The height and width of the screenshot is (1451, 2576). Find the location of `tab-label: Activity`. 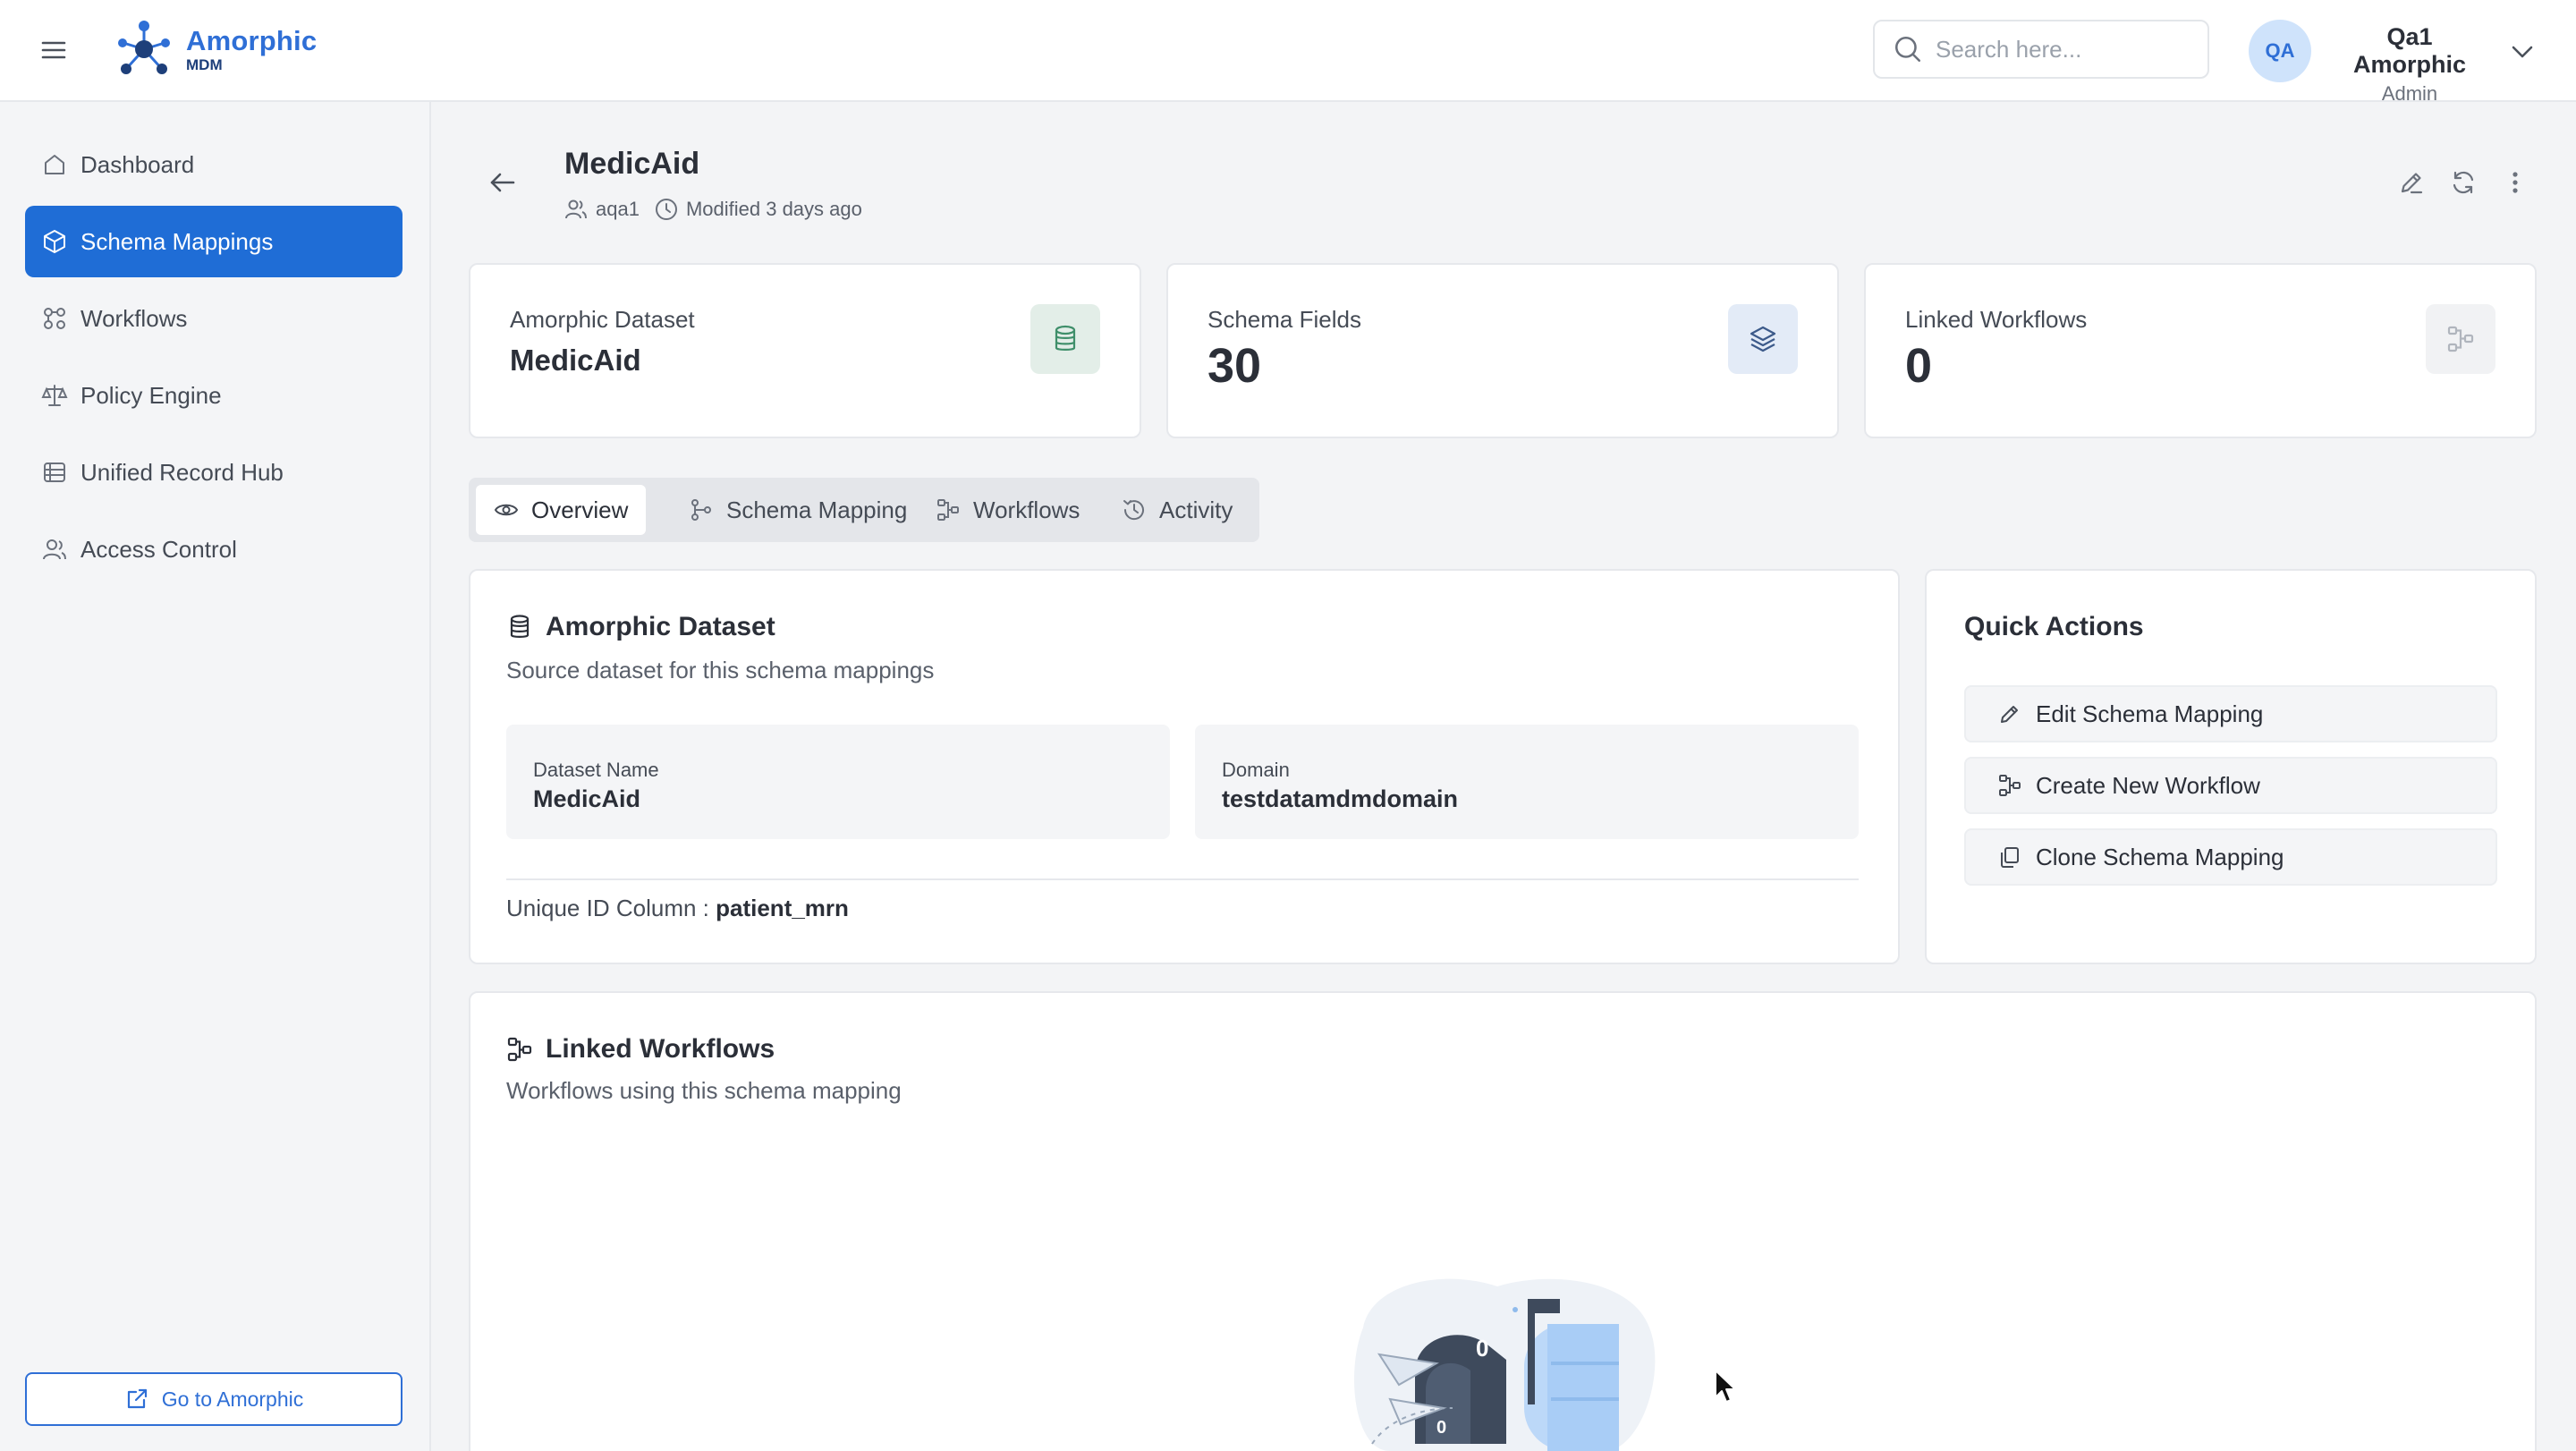

tab-label: Activity is located at coordinates (1196, 509).